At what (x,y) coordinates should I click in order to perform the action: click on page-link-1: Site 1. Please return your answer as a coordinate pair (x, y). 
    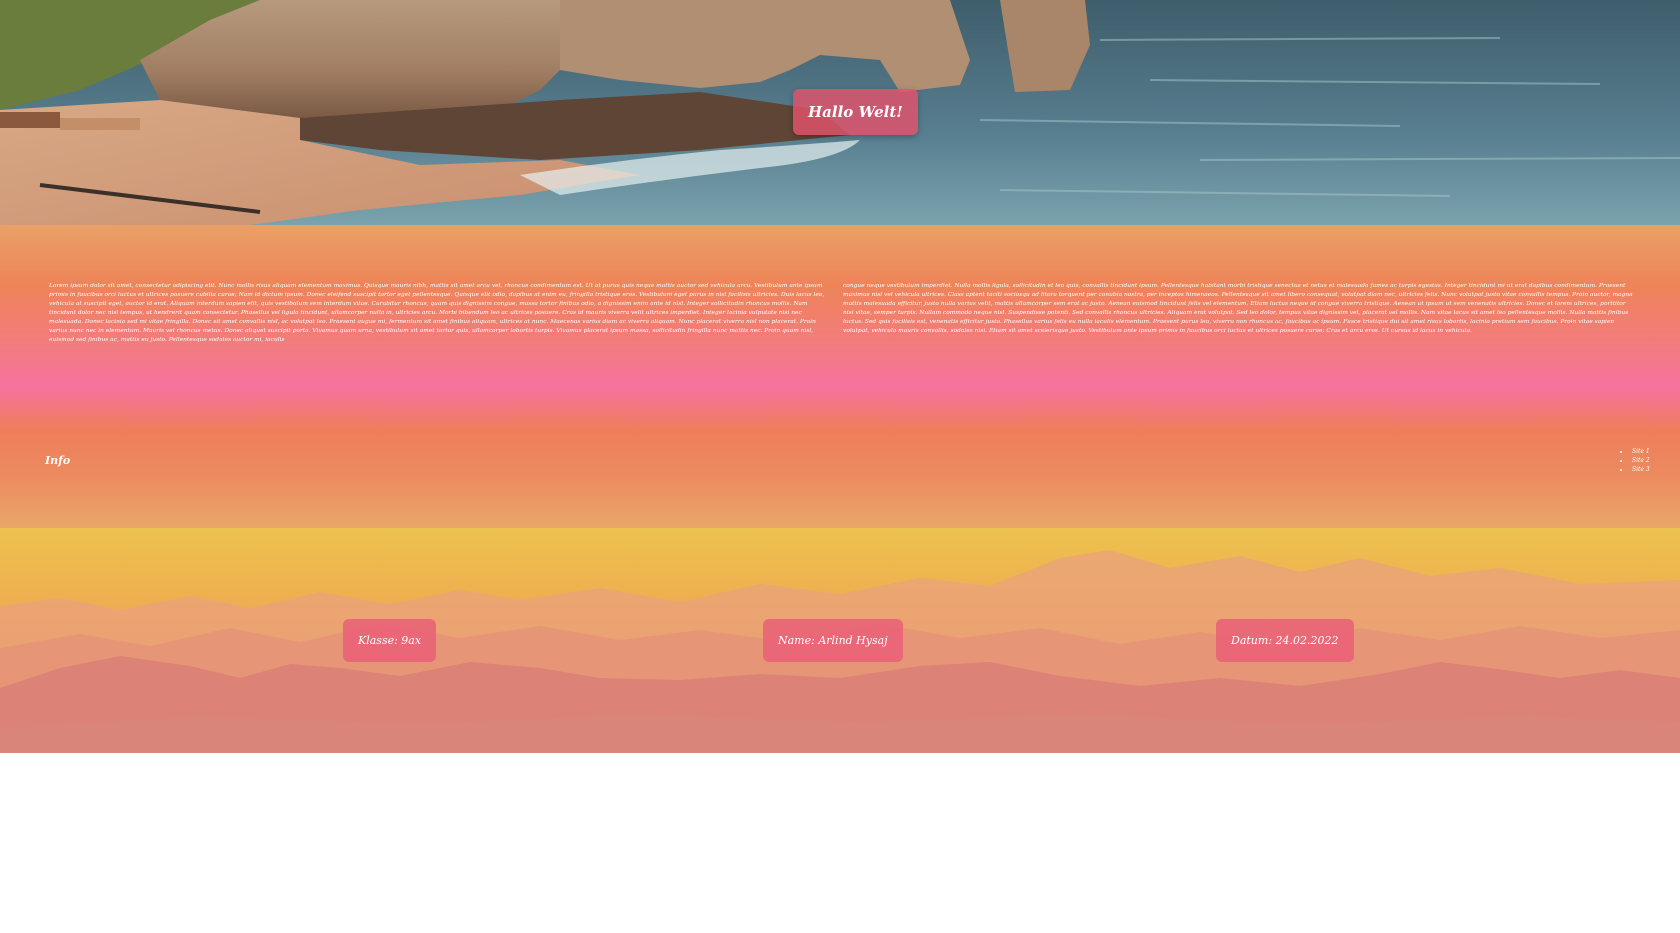
    Looking at the image, I should click on (1635, 451).